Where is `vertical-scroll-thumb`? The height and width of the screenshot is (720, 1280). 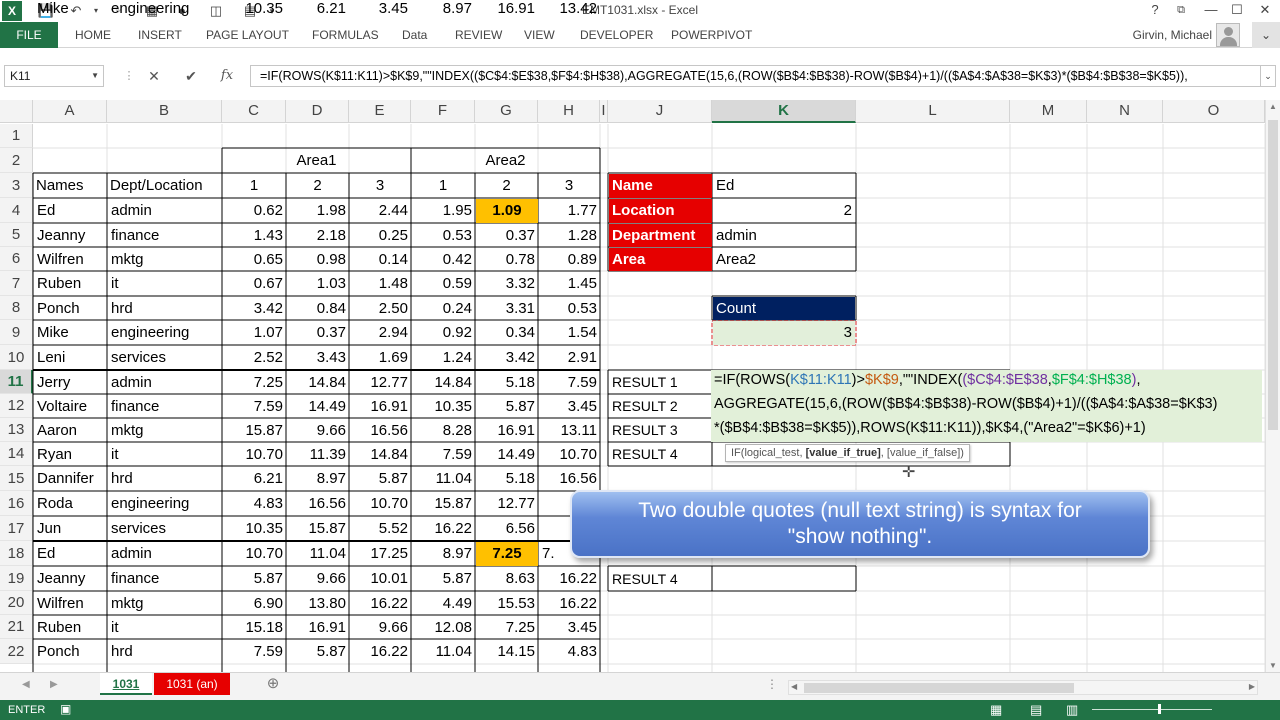
vertical-scroll-thumb is located at coordinates (1273, 275).